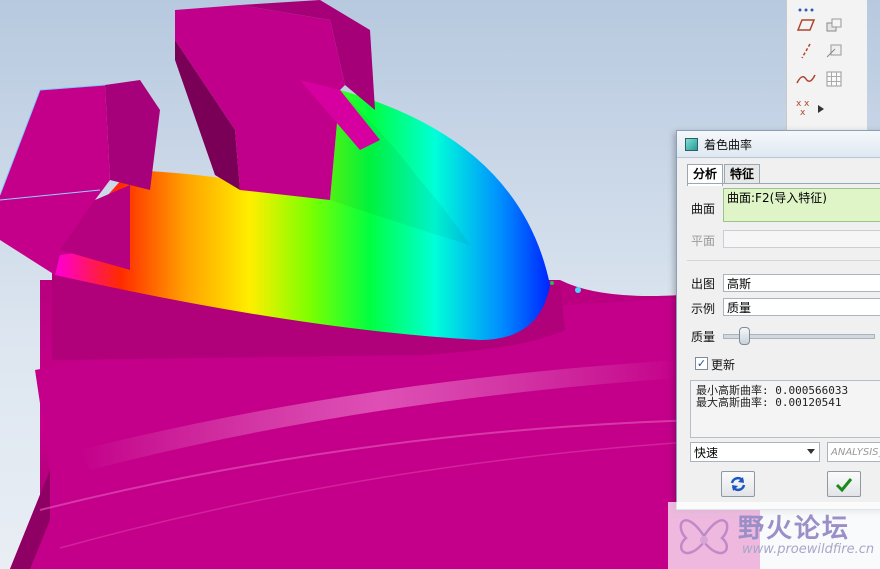  What do you see at coordinates (801, 205) in the screenshot?
I see `surface-collector: 曲面:F2(导入特征)` at bounding box center [801, 205].